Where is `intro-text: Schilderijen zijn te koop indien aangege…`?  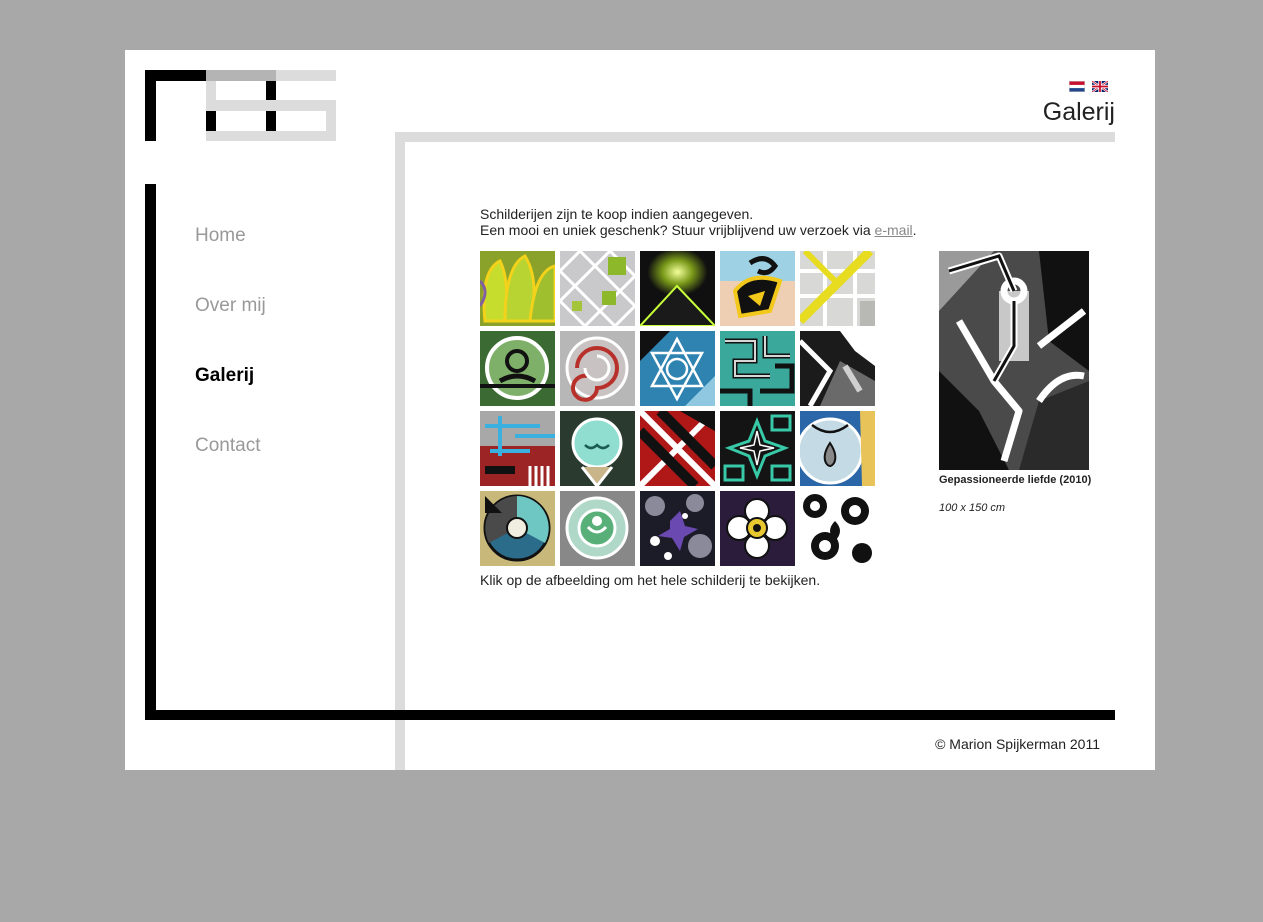
intro-text: Schilderijen zijn te koop indien aangege… is located at coordinates (698, 222).